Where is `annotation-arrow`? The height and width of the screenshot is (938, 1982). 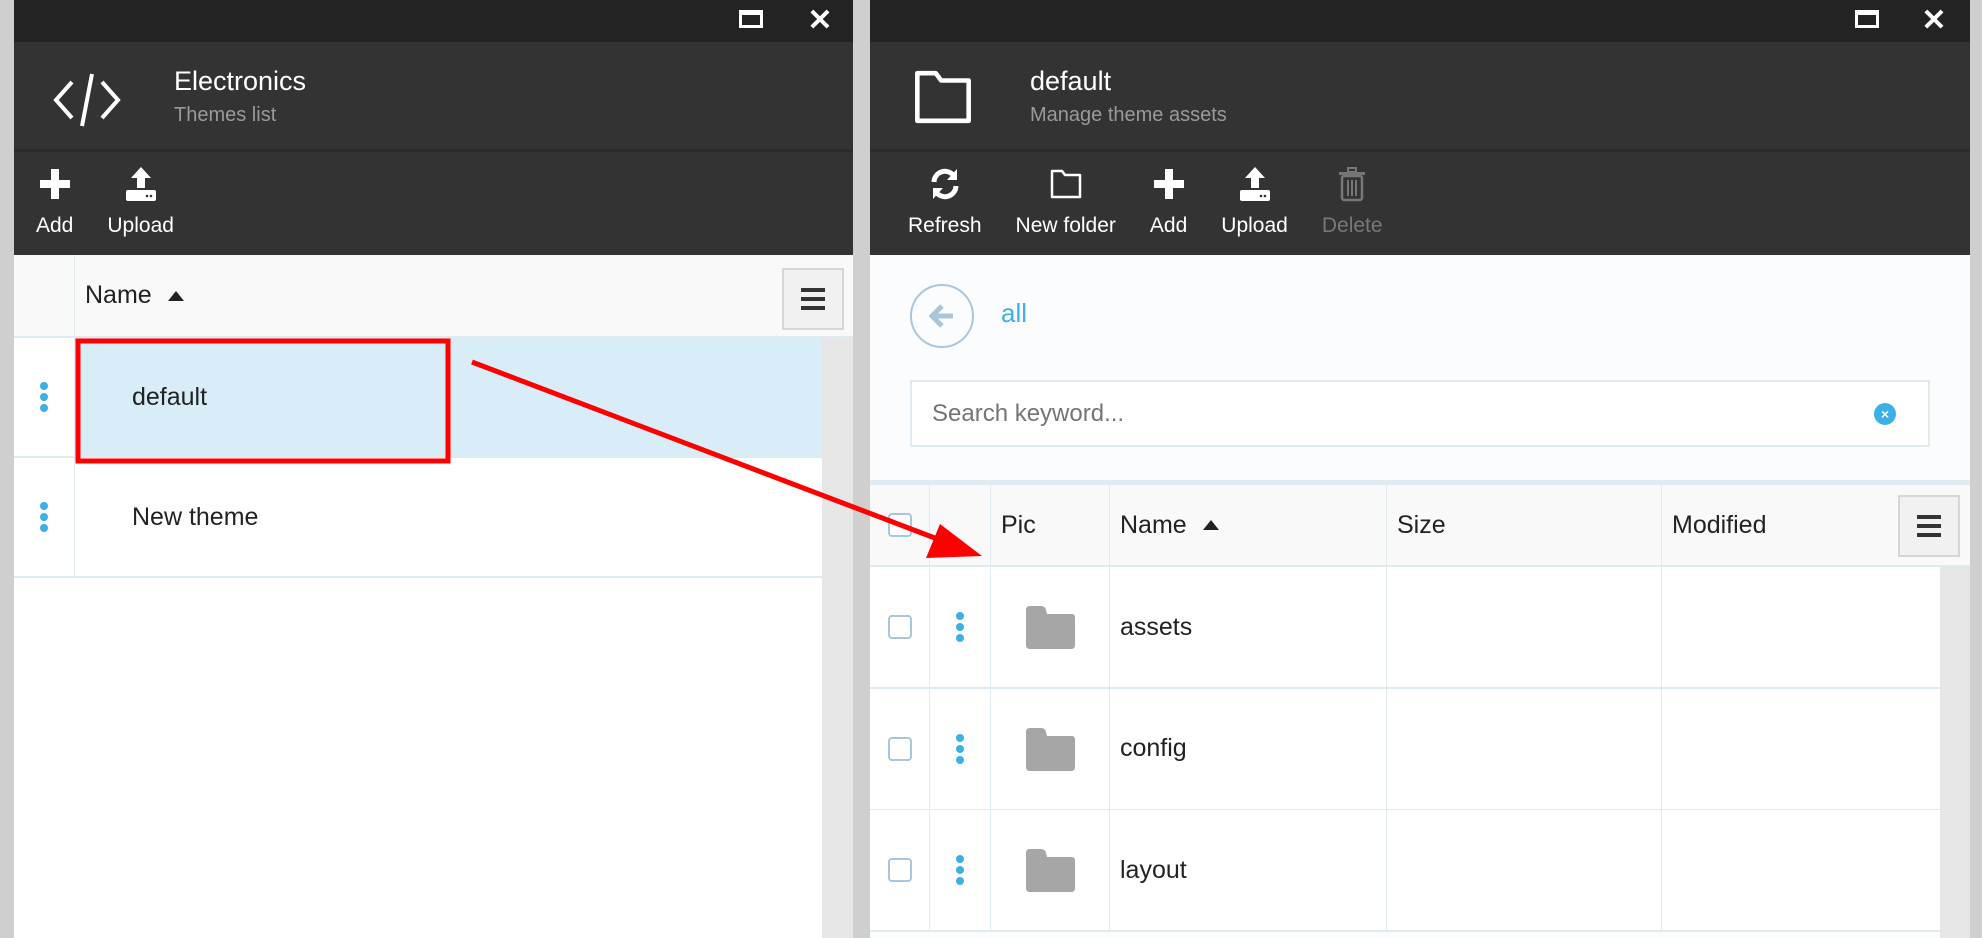 annotation-arrow is located at coordinates (706, 451).